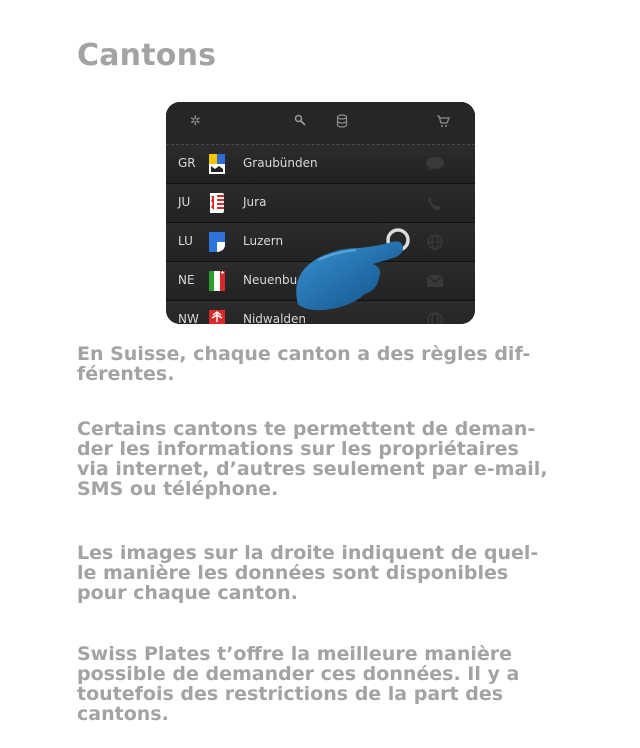  Describe the element at coordinates (263, 241) in the screenshot. I see `canton-name: Luzern` at that location.